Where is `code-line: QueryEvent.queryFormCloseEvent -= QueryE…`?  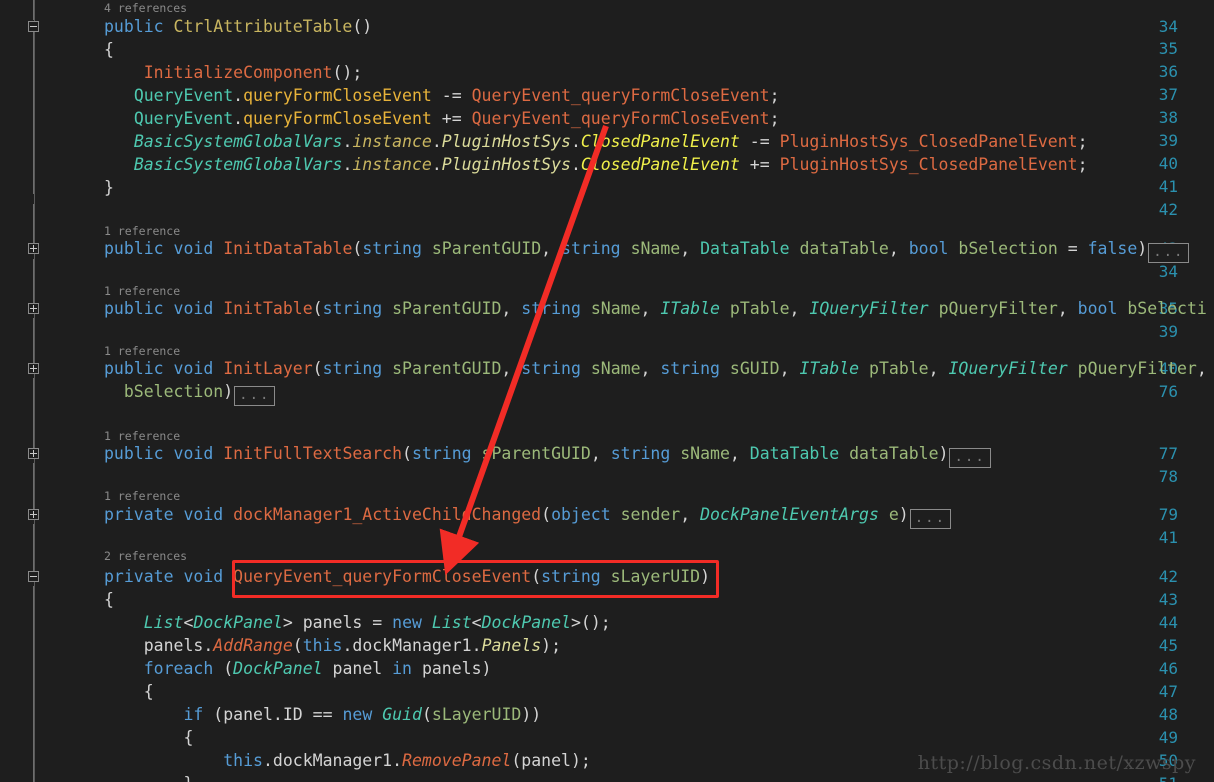 code-line: QueryEvent.queryFormCloseEvent -= QueryE… is located at coordinates (442, 96).